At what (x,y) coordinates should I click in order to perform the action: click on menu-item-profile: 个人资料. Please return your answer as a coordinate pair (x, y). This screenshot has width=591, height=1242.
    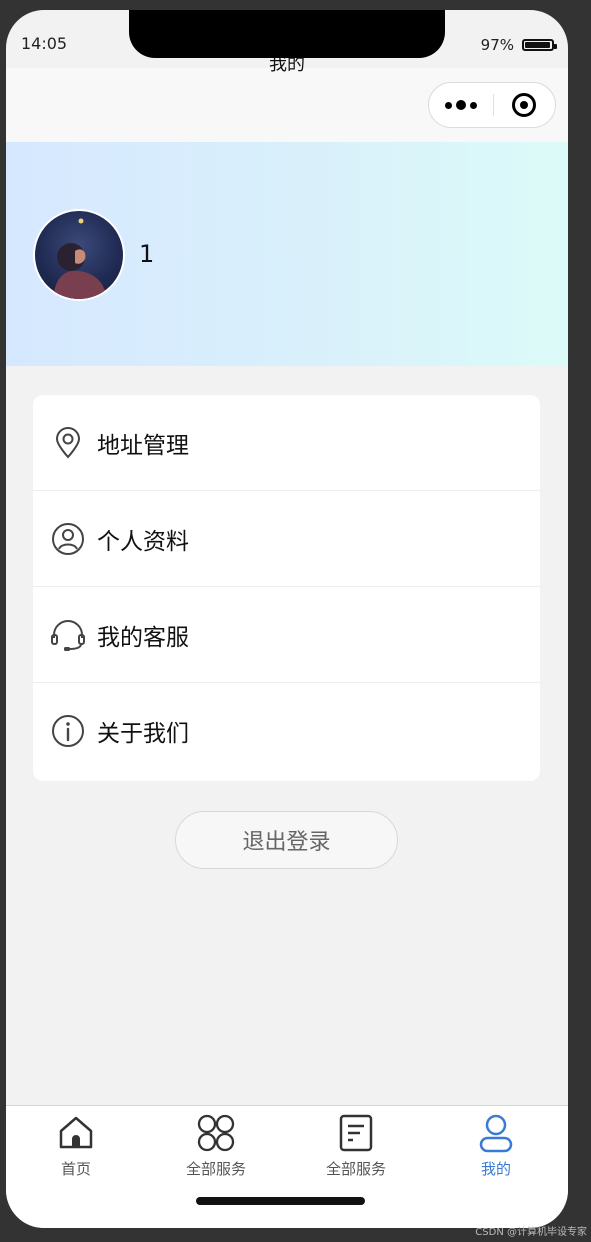
    Looking at the image, I should click on (286, 539).